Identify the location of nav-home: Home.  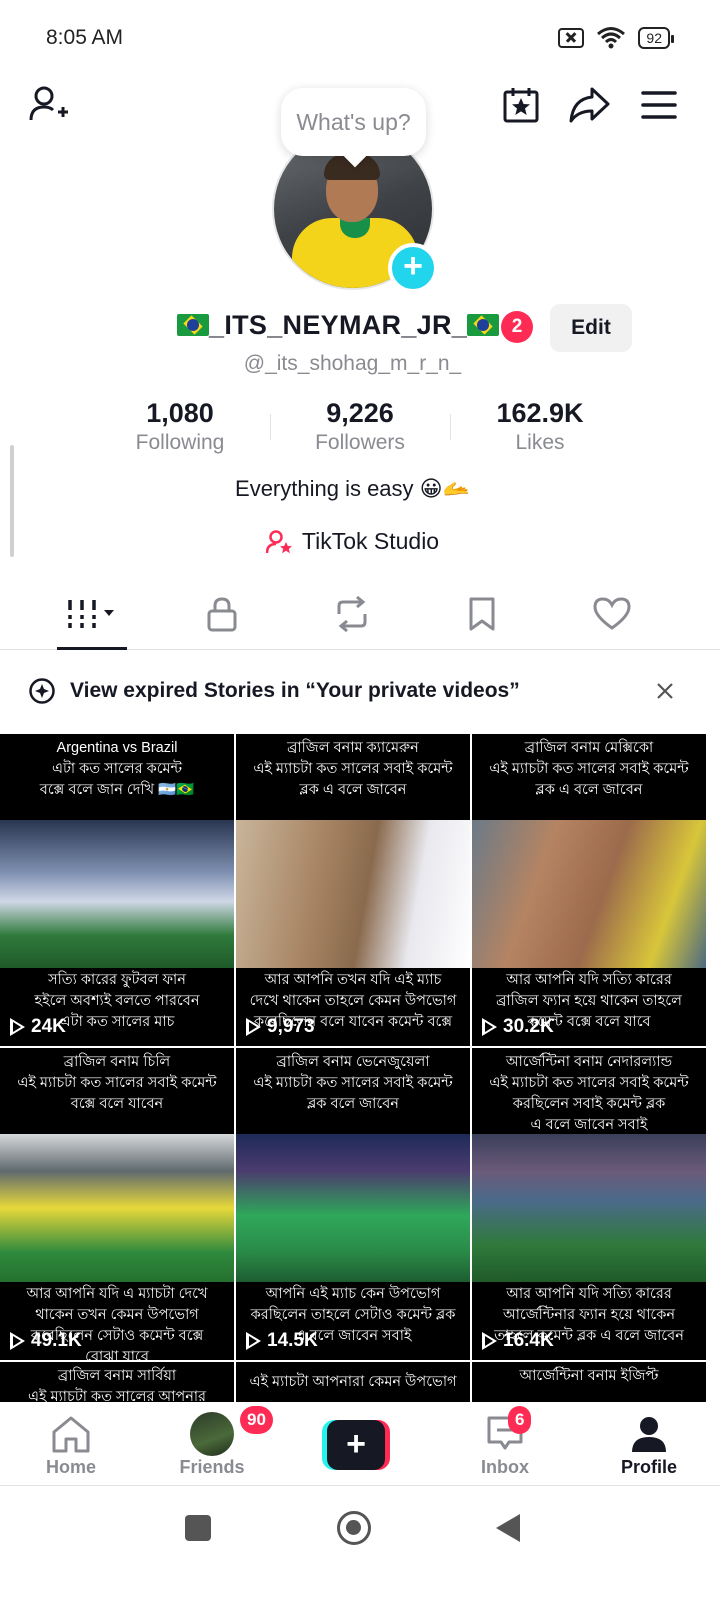
(71, 1444).